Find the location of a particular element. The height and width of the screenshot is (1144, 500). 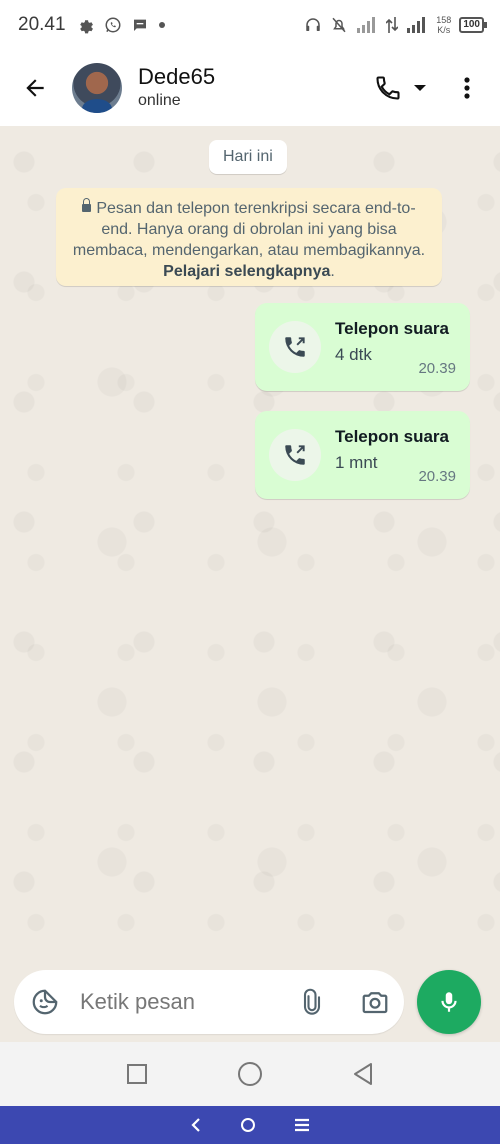

avatar is located at coordinates (97, 88).